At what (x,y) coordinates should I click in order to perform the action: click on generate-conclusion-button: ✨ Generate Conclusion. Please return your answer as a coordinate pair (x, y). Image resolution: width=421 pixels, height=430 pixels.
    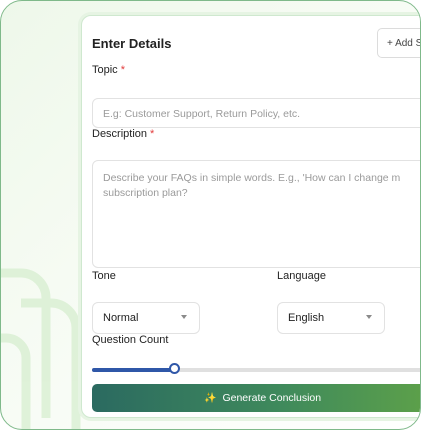
    Looking at the image, I should click on (256, 398).